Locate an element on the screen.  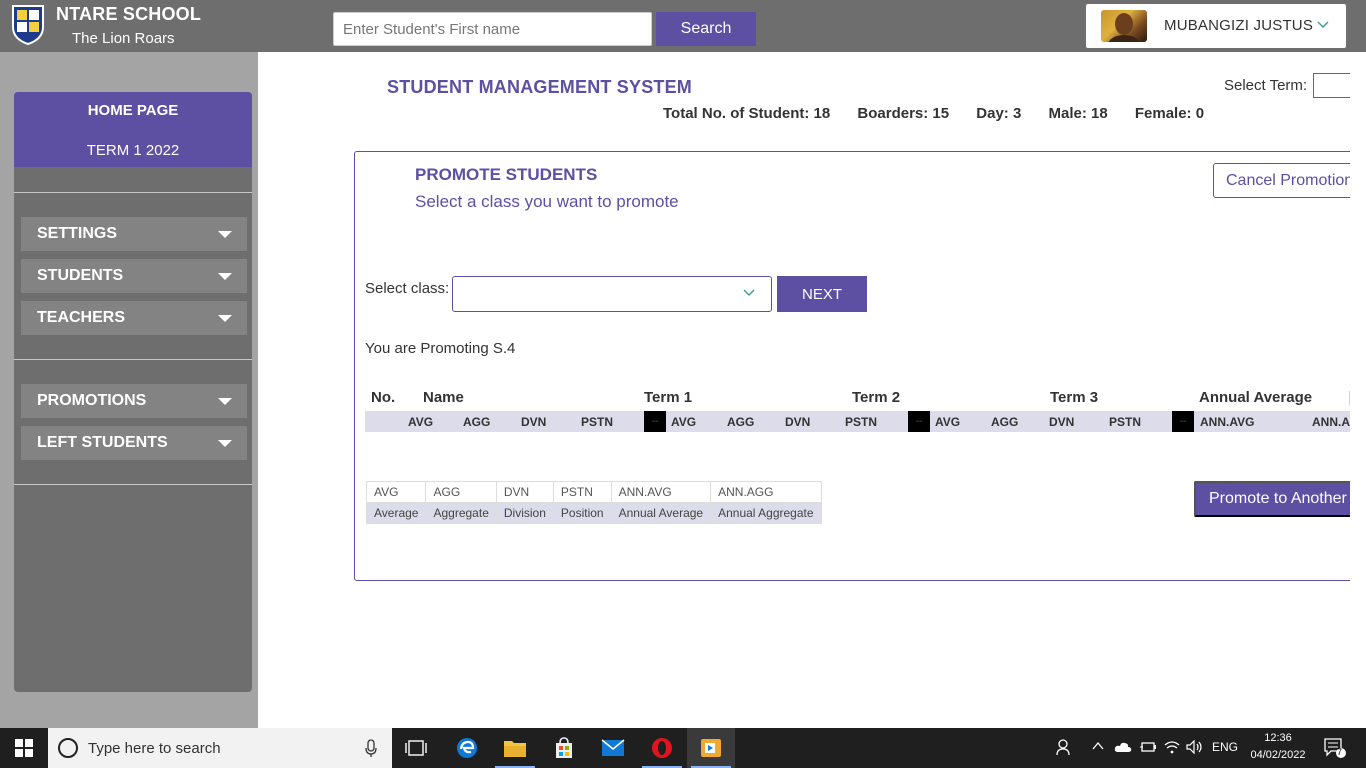
legend-cell: PSTN is located at coordinates (582, 492).